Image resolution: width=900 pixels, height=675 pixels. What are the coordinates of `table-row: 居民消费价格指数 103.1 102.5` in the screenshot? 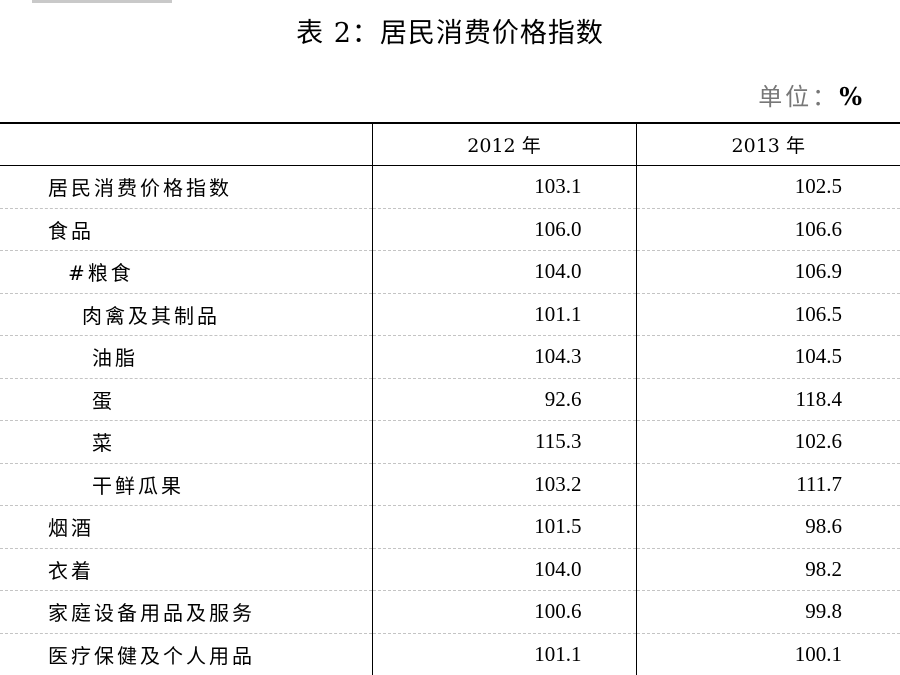 It's located at (450, 187).